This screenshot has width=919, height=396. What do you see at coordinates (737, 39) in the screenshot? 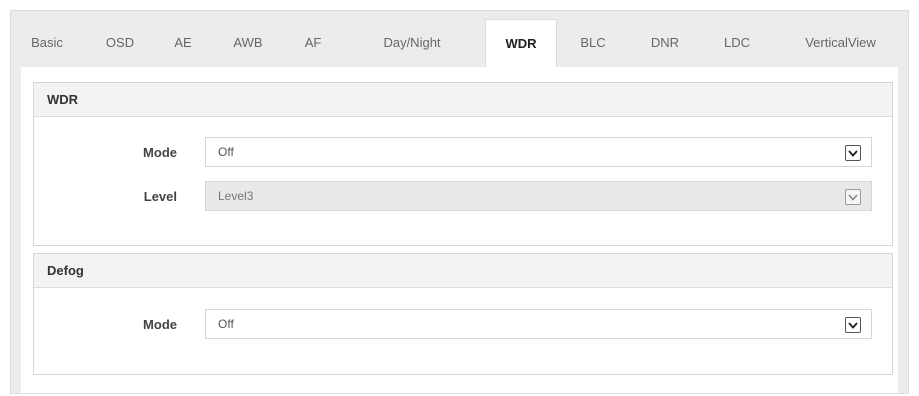
I see `tab-ldc: LDC` at bounding box center [737, 39].